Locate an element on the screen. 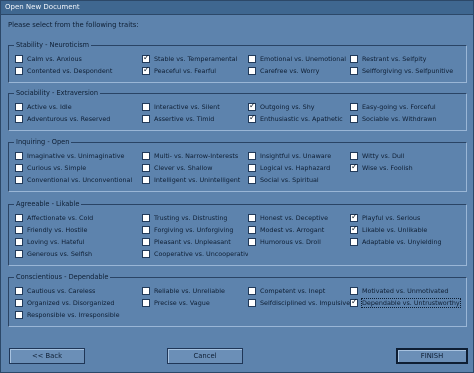 Image resolution: width=474 pixels, height=373 pixels. trait-checkbox: Adventurous vs. Reserved is located at coordinates (78, 119).